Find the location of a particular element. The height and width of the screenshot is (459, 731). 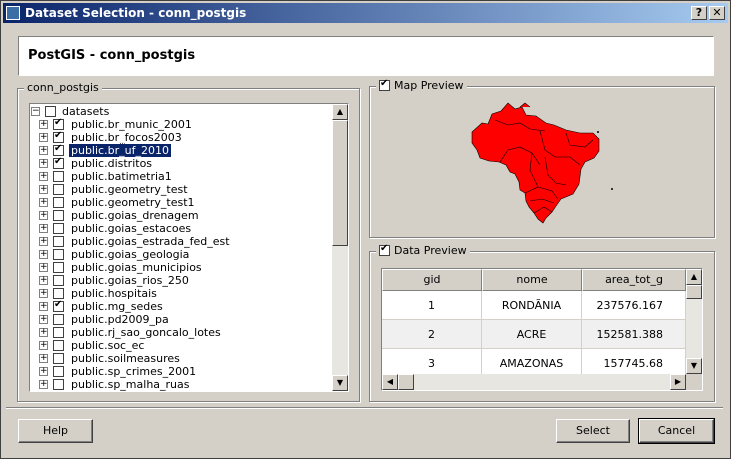

tree-item: + public.rj_sao_goncalo_lotes is located at coordinates (181, 332).